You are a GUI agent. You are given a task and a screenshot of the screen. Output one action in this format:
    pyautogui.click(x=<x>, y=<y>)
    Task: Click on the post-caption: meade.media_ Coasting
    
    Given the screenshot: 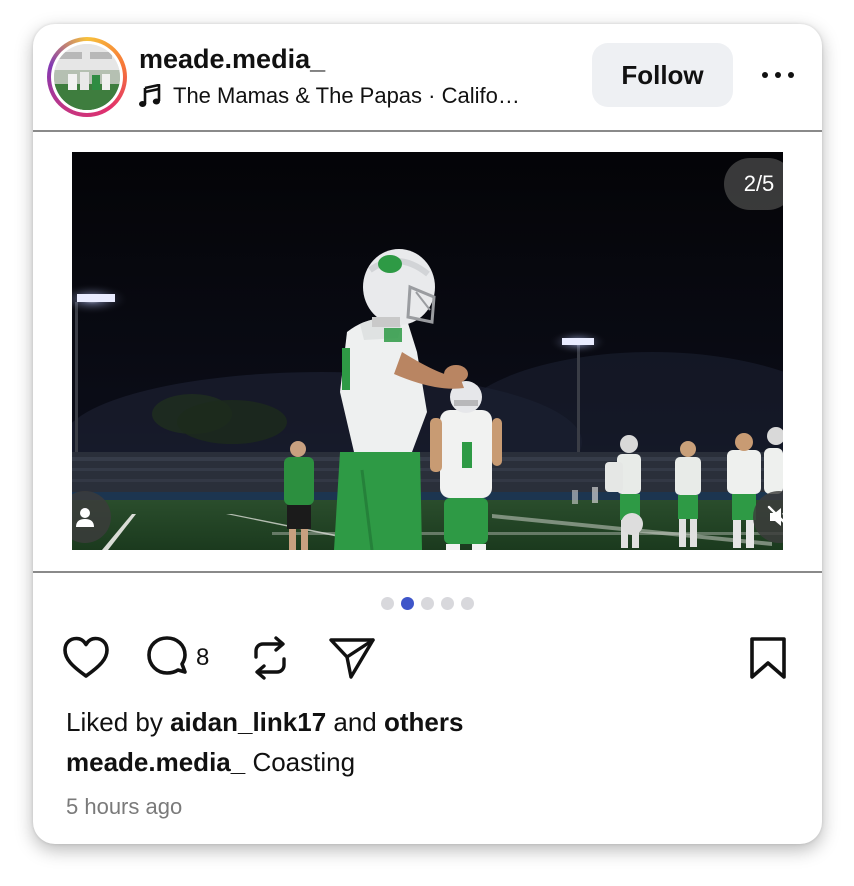 What is the action you would take?
    pyautogui.click(x=210, y=762)
    